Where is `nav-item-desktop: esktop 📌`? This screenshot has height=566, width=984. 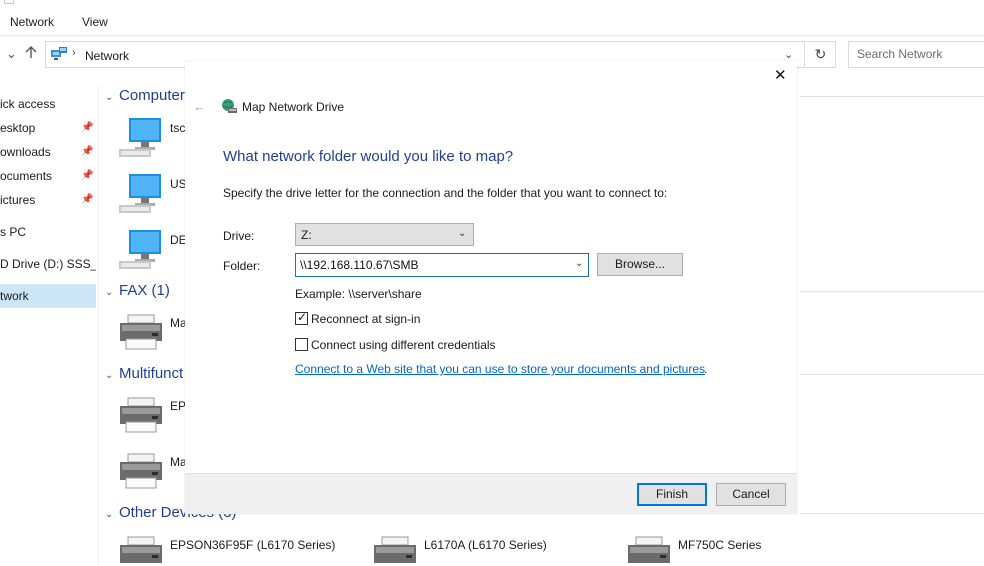 nav-item-desktop: esktop 📌 is located at coordinates (48, 128).